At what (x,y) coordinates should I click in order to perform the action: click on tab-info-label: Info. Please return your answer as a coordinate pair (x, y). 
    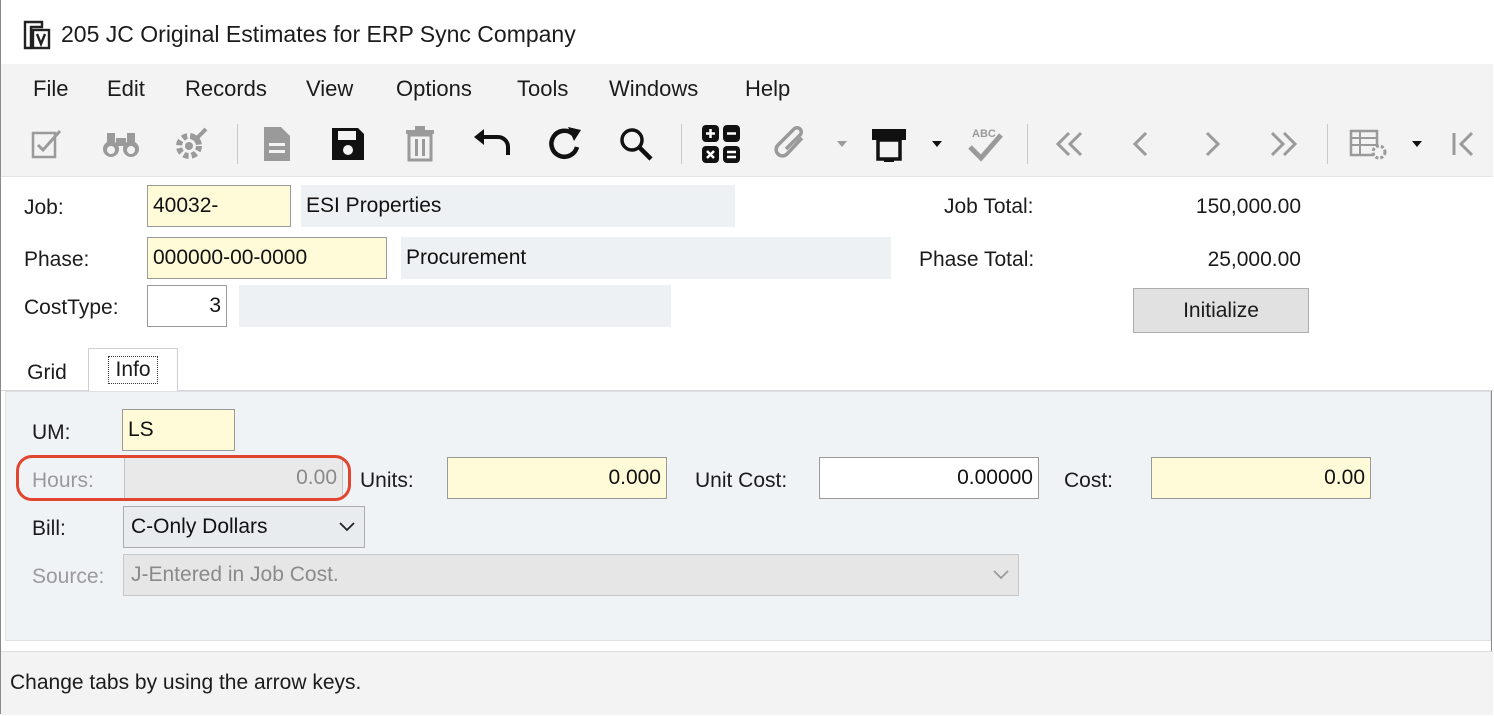
    Looking at the image, I should click on (133, 370).